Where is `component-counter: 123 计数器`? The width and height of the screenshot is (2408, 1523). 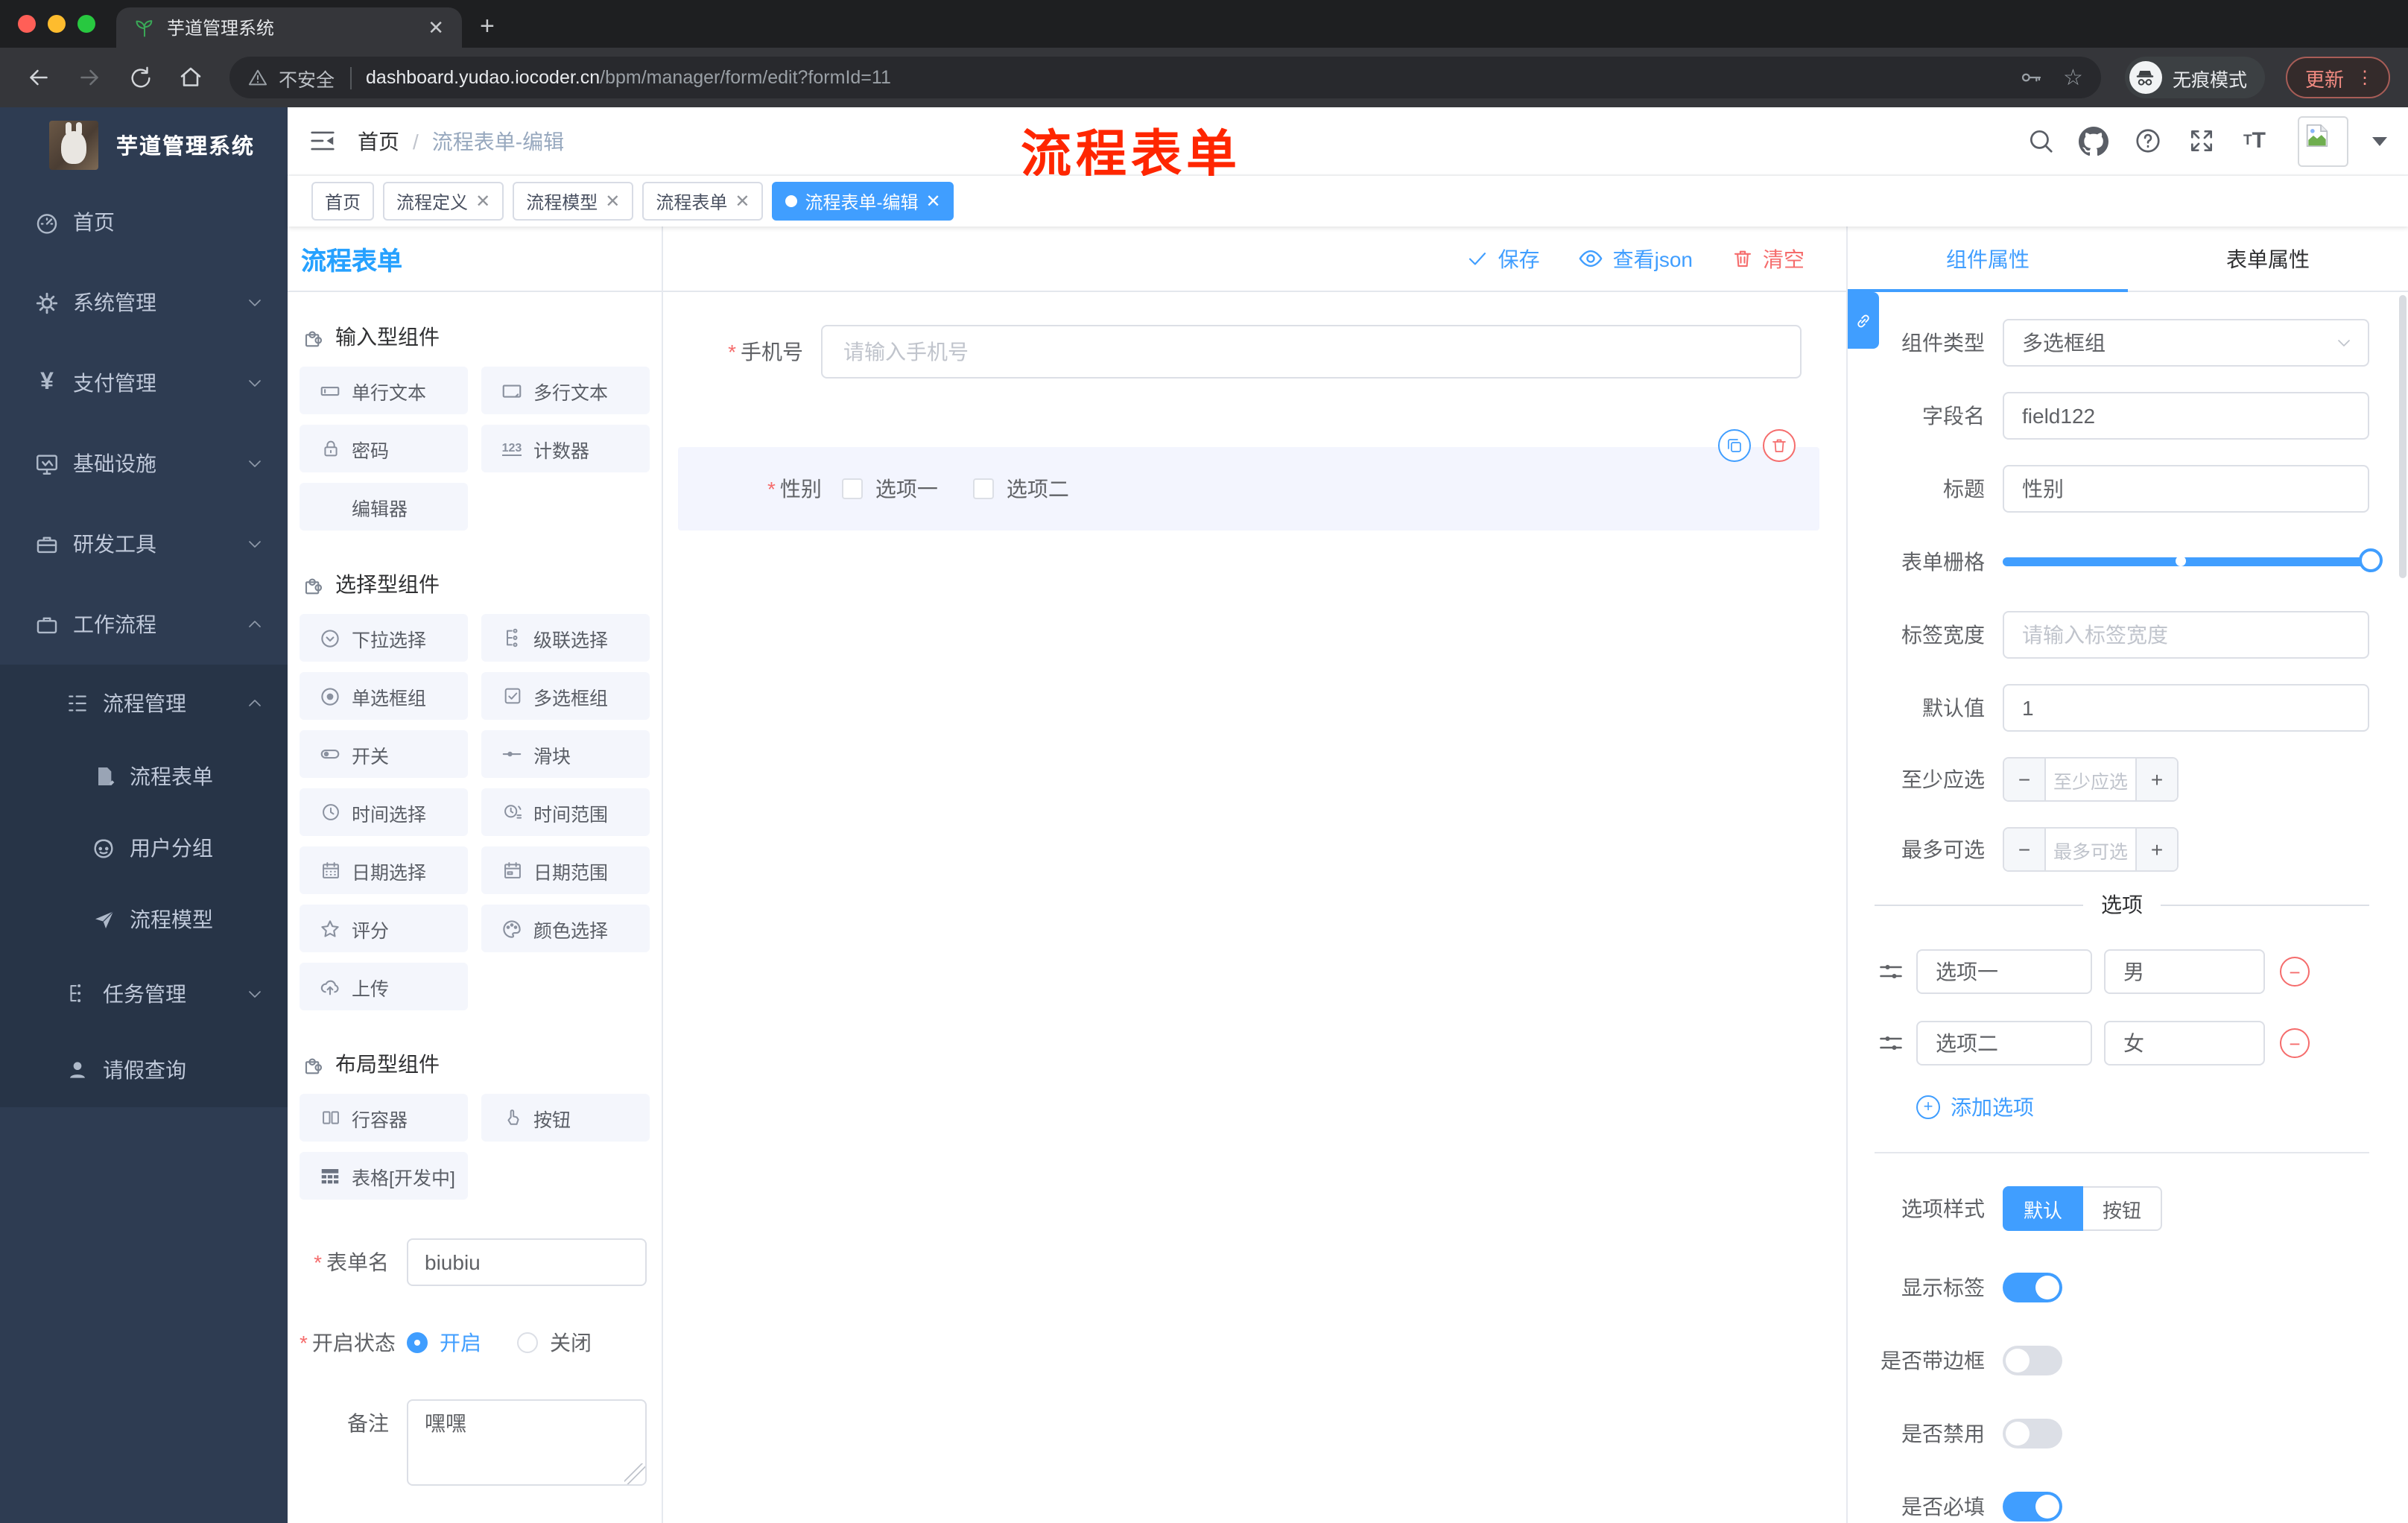
component-counter: 123 计数器 is located at coordinates (565, 448).